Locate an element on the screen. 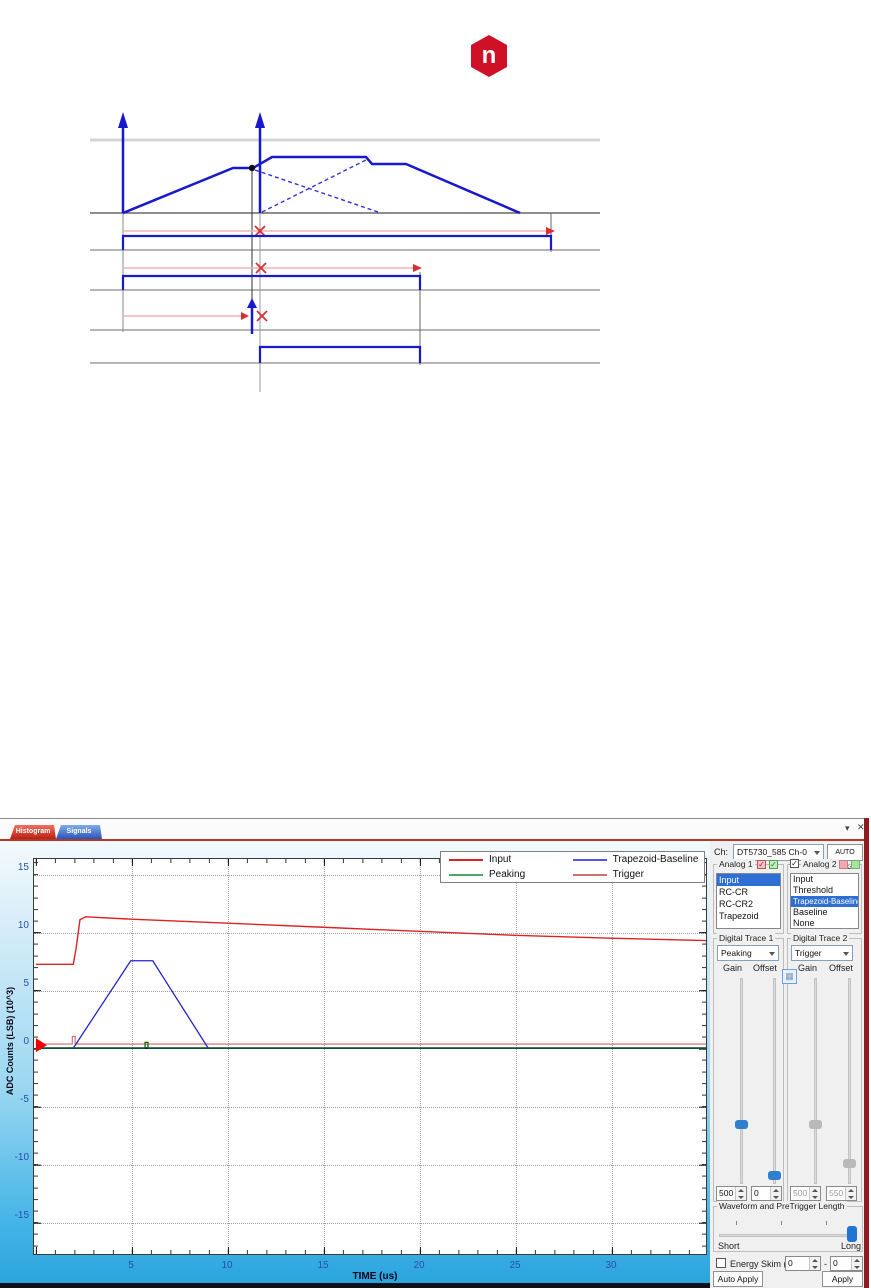 The height and width of the screenshot is (1288, 871). legend-entry-trigger: Trigger is located at coordinates (634, 874).